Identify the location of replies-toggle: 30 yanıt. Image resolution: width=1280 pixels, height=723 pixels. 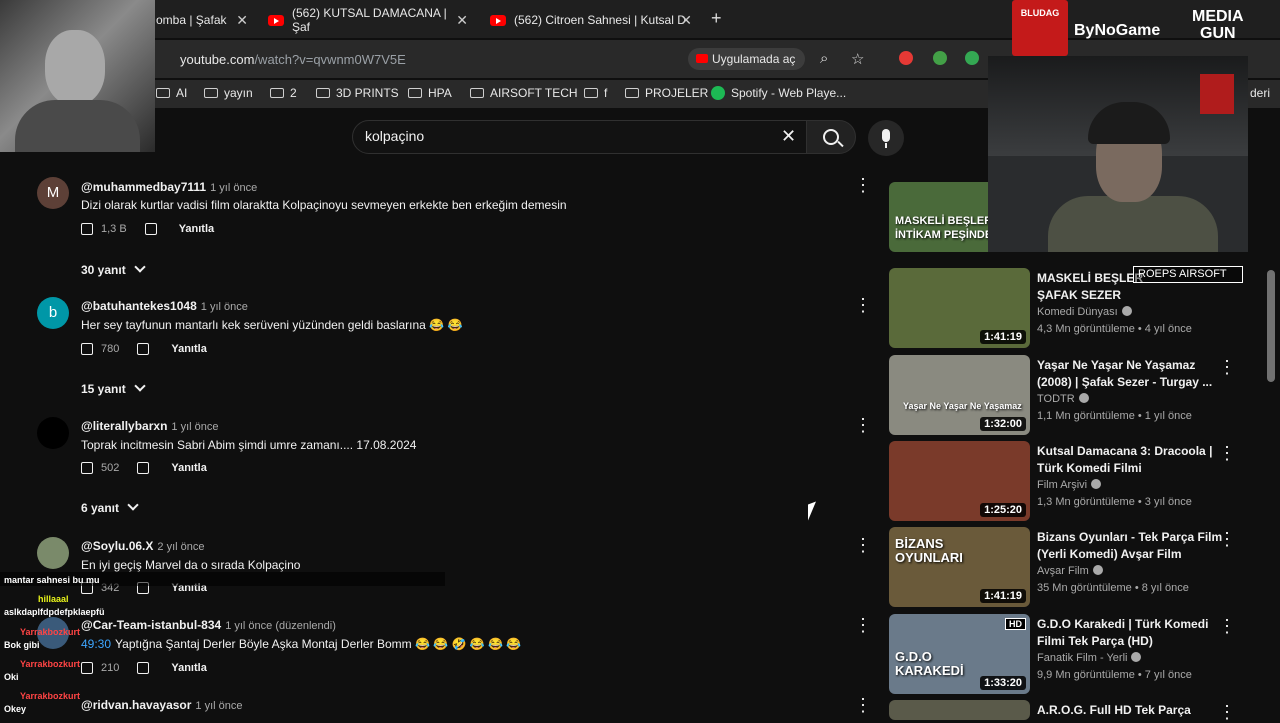
(112, 270).